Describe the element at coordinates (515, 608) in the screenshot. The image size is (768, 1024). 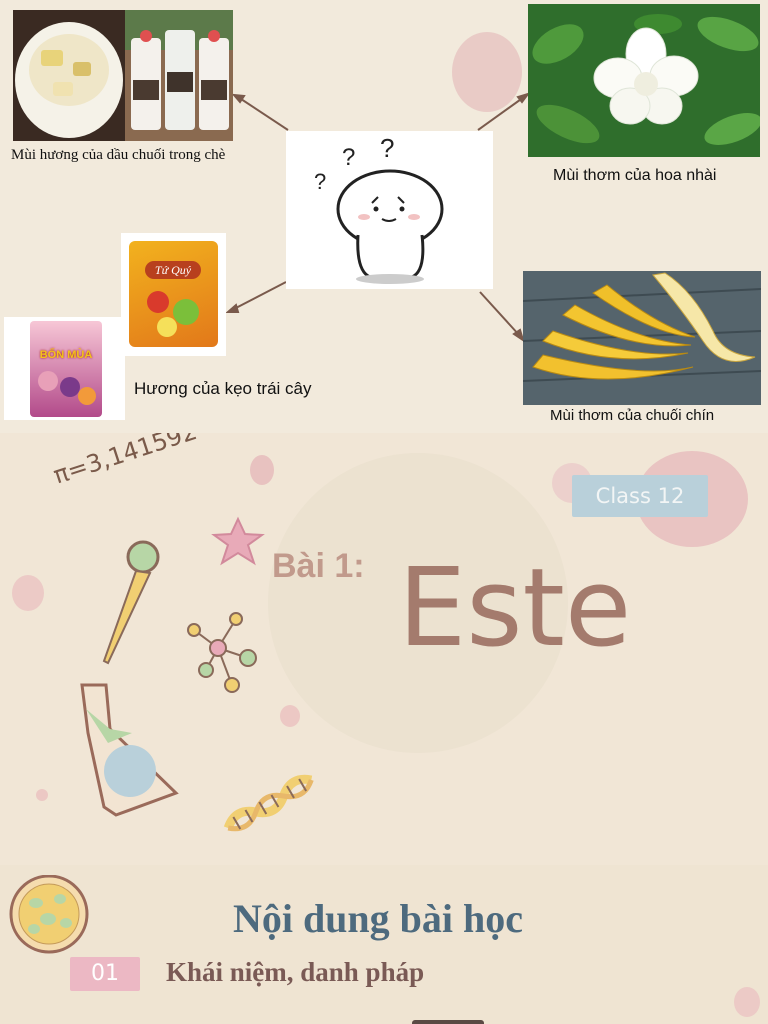
I see `lesson-title: Este` at that location.